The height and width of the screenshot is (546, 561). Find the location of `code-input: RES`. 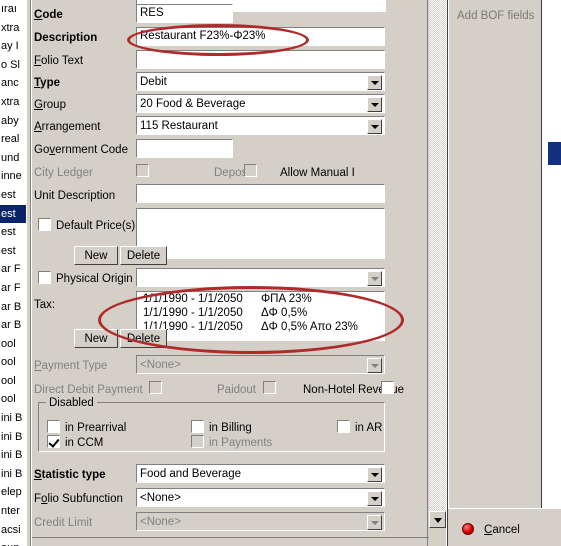

code-input: RES is located at coordinates (184, 13).